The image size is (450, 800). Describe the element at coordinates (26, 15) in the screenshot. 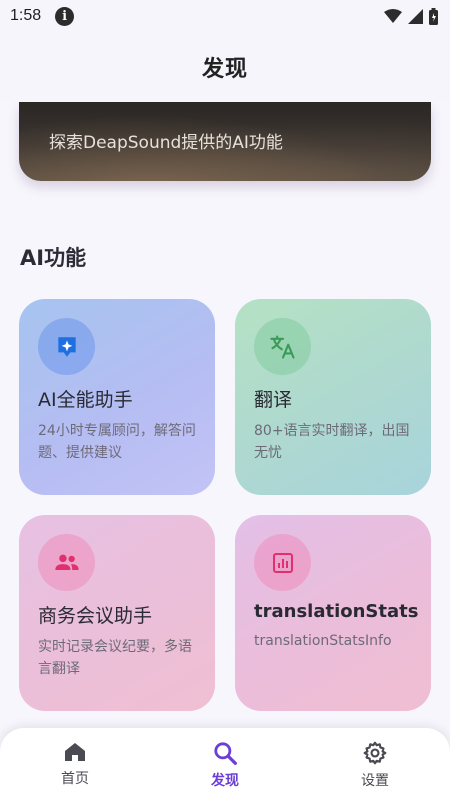

I see `status-time: 1:58` at that location.